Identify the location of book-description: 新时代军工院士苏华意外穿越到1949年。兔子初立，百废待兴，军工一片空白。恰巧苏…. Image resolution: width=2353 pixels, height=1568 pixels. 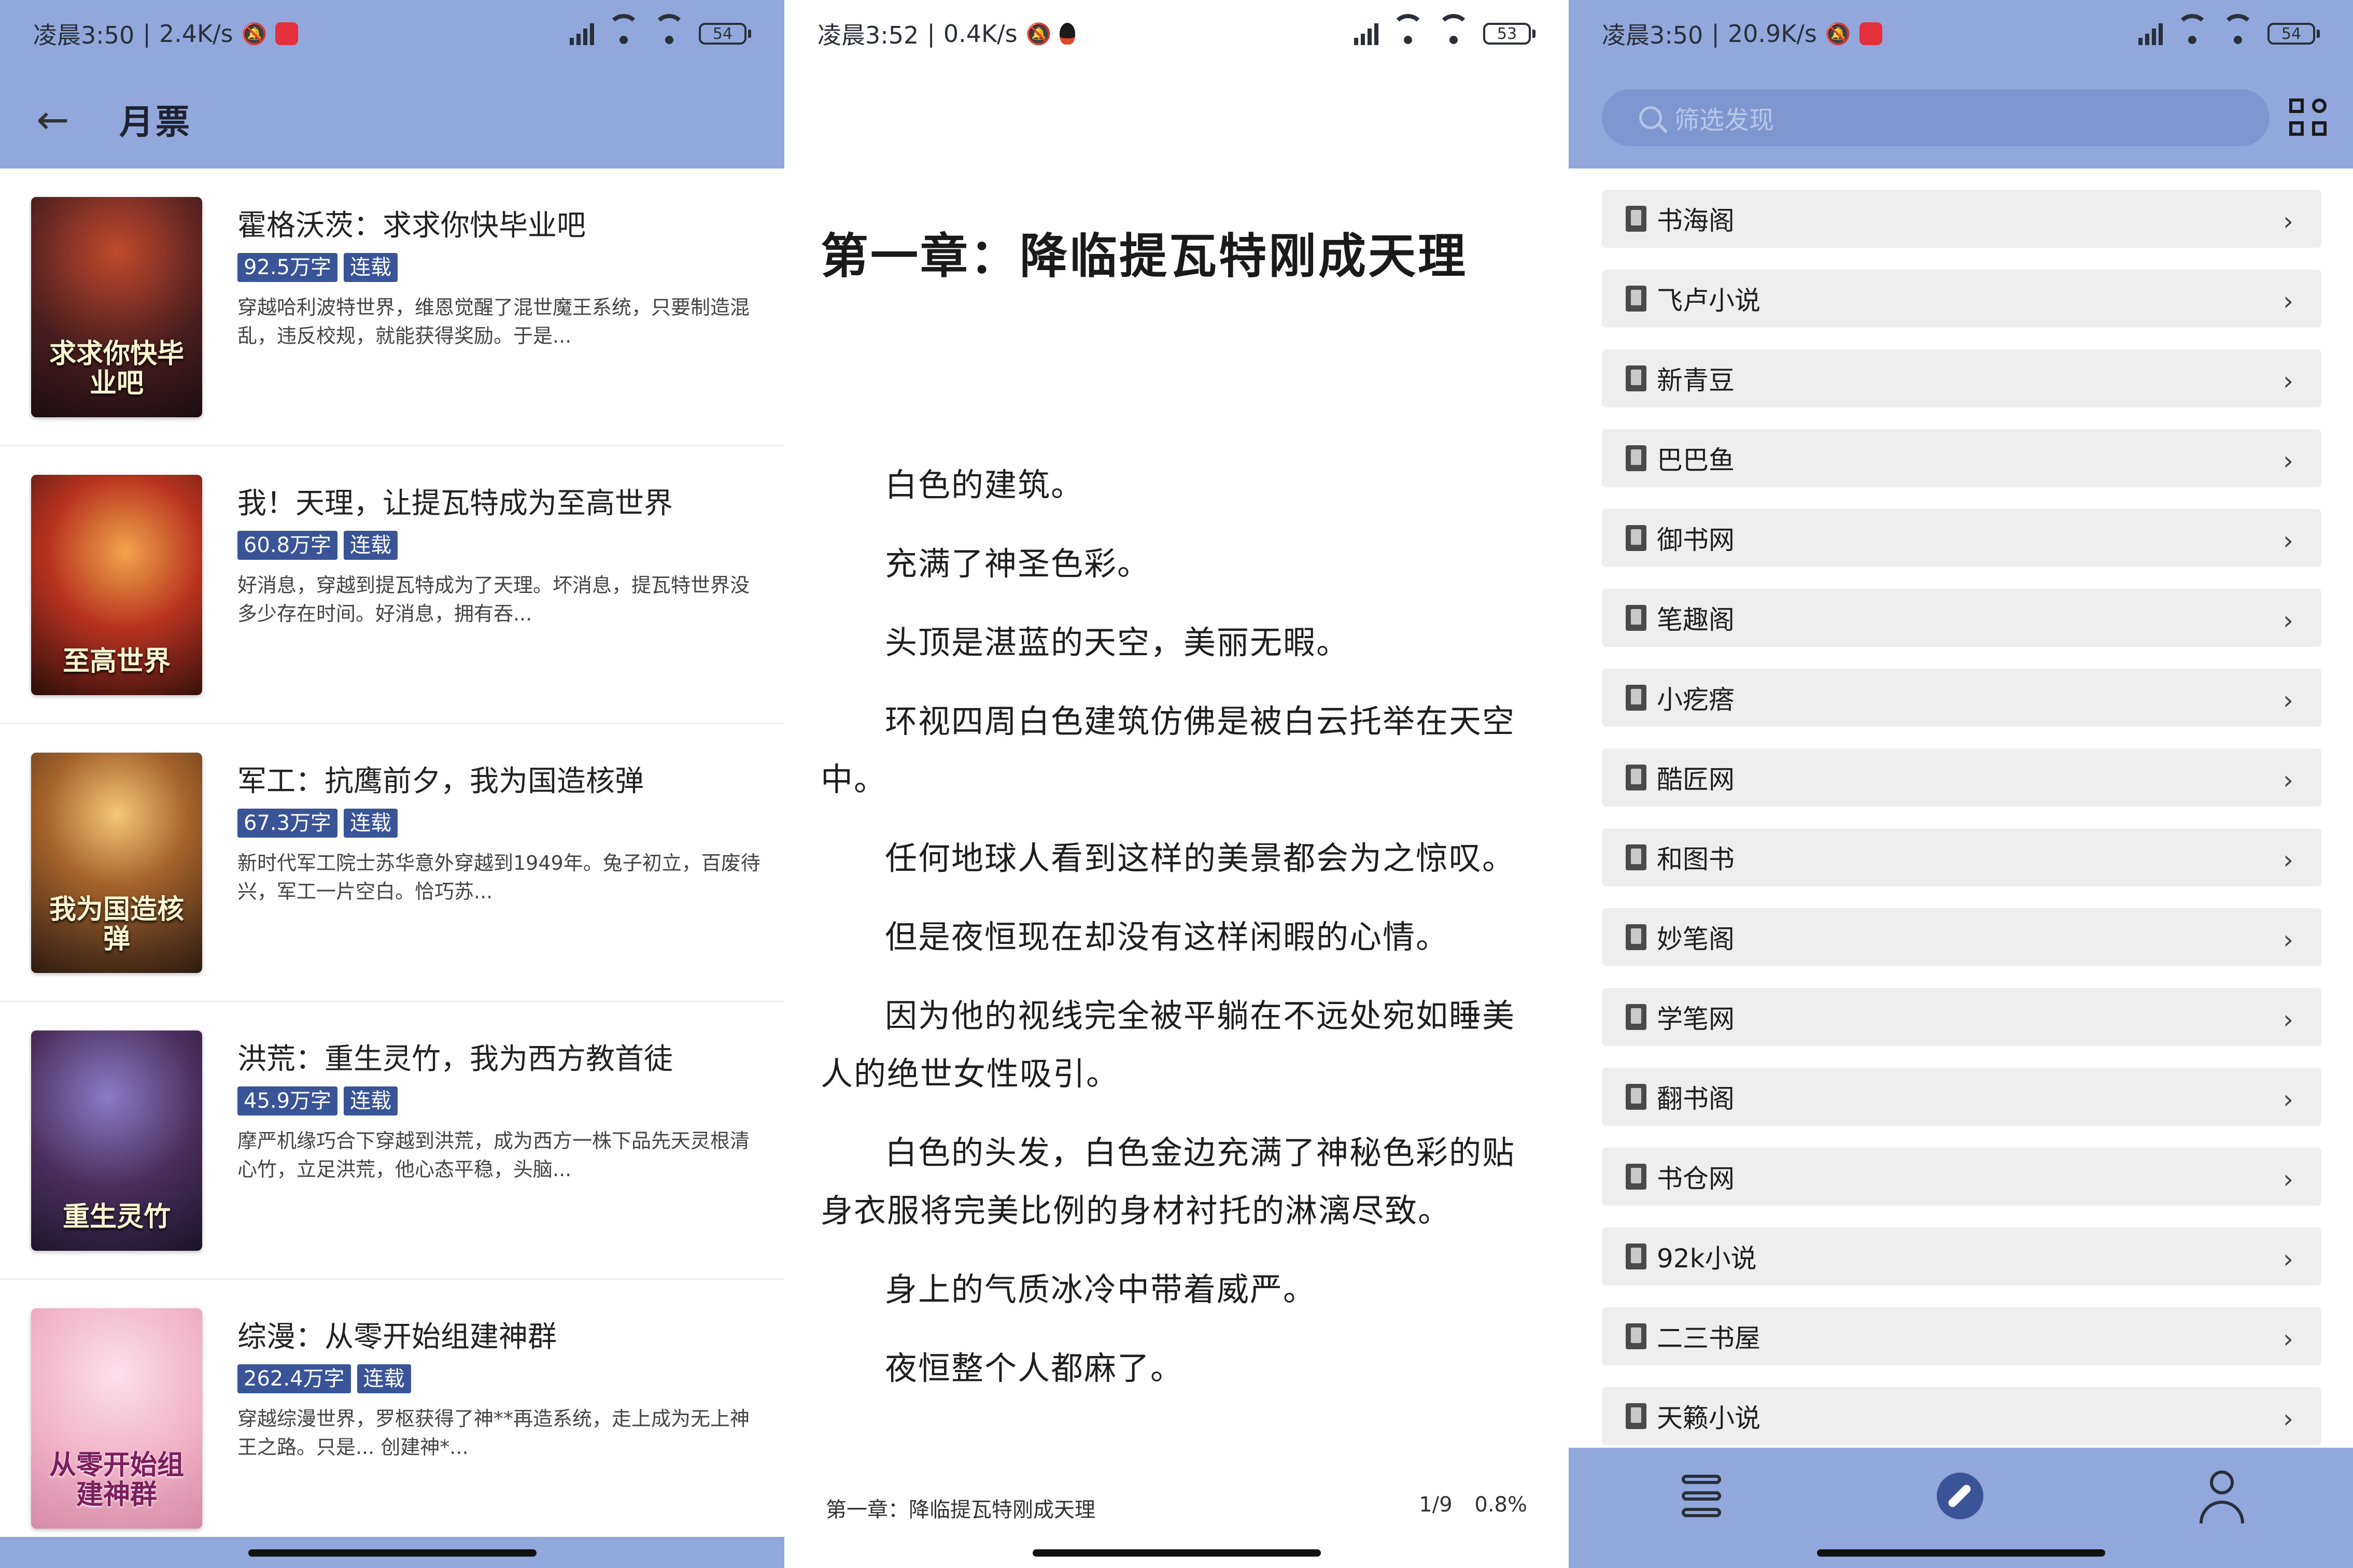
(498, 877).